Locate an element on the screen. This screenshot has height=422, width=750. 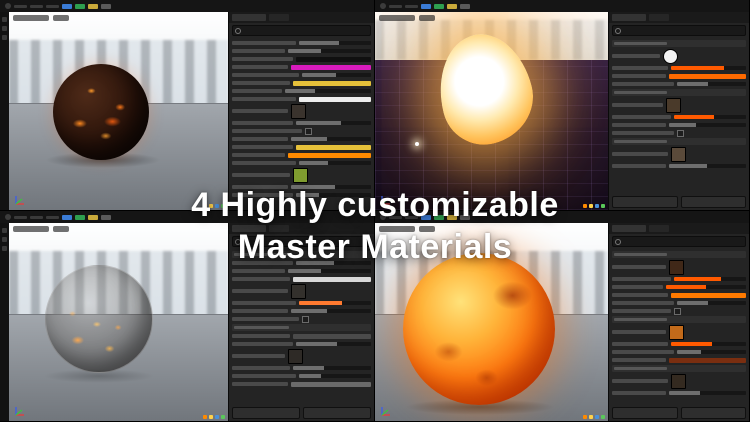
viewport-ember is located at coordinates (118, 322).